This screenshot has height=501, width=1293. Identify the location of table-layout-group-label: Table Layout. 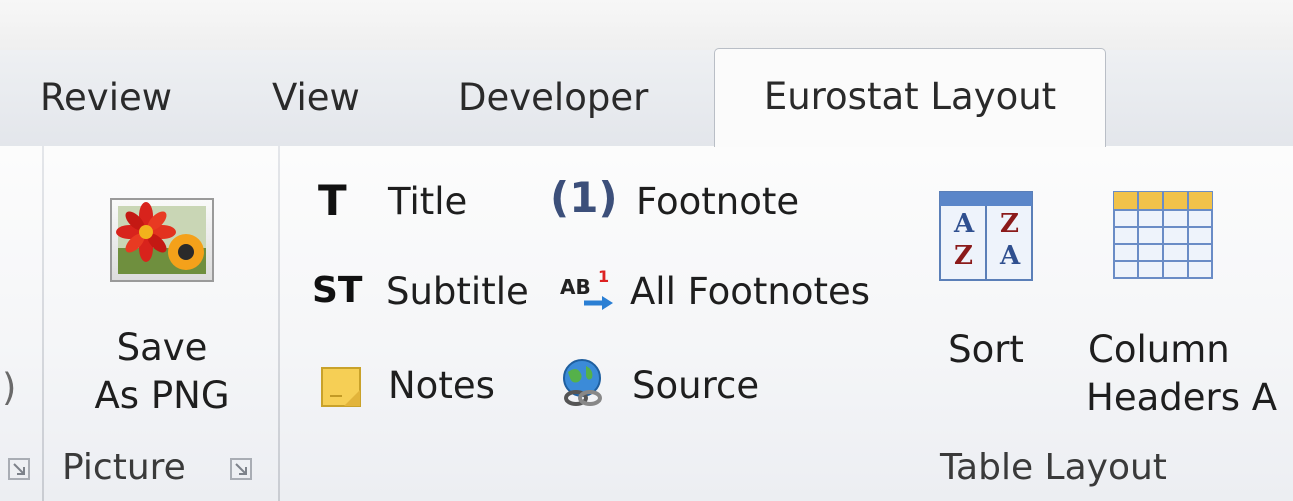
(1053, 467).